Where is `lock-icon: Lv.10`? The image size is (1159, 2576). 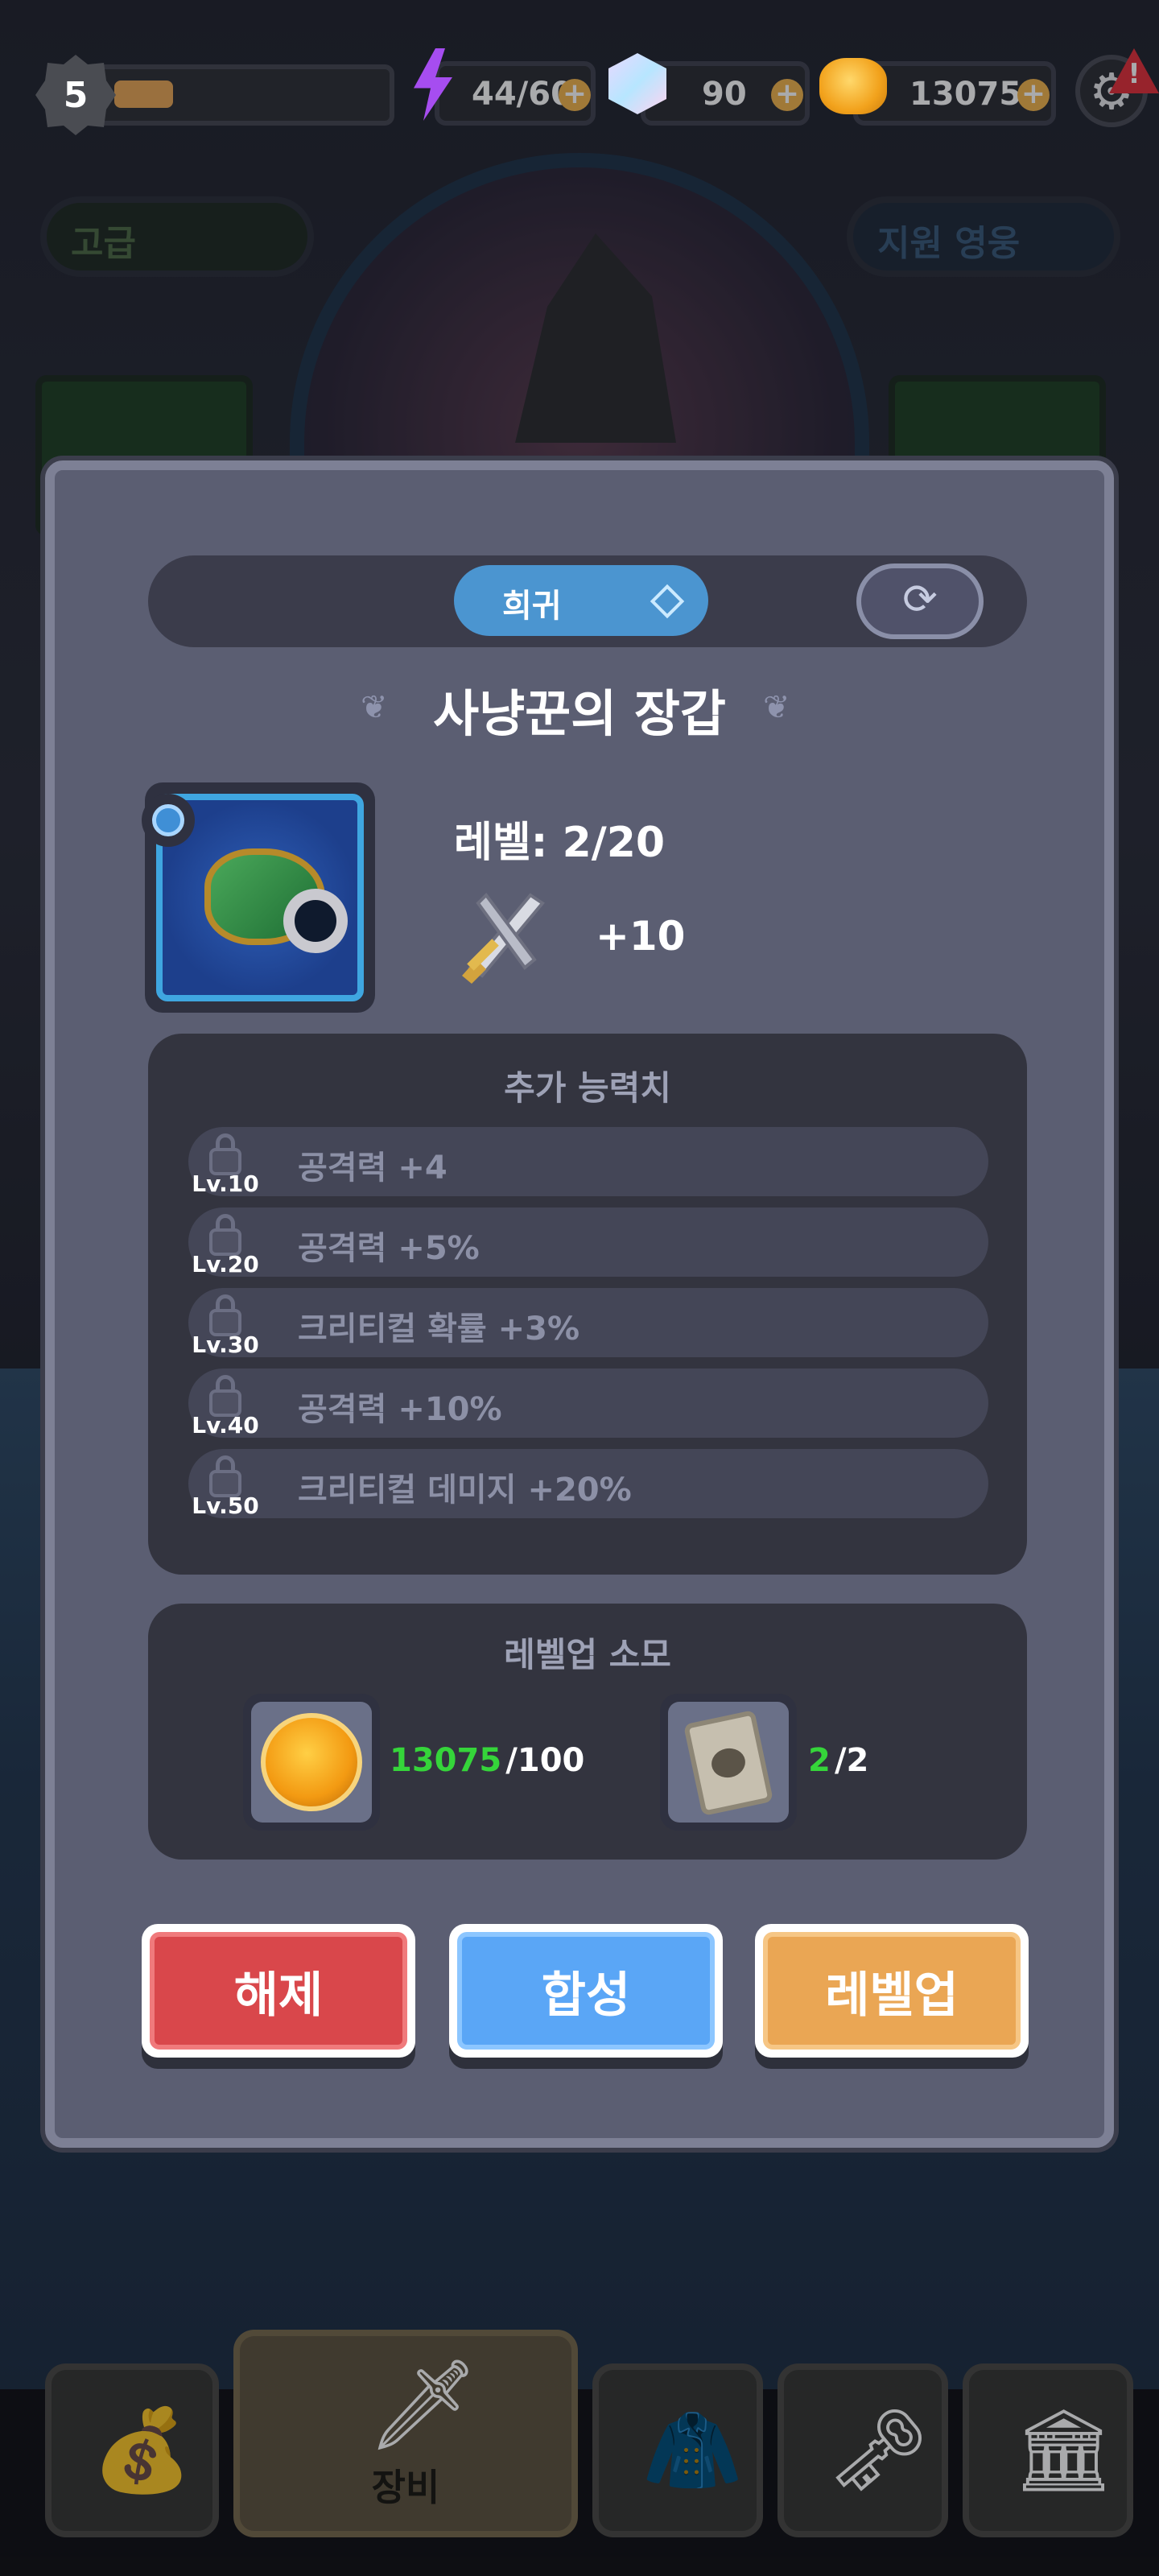
lock-icon: Lv.10 is located at coordinates (225, 1163).